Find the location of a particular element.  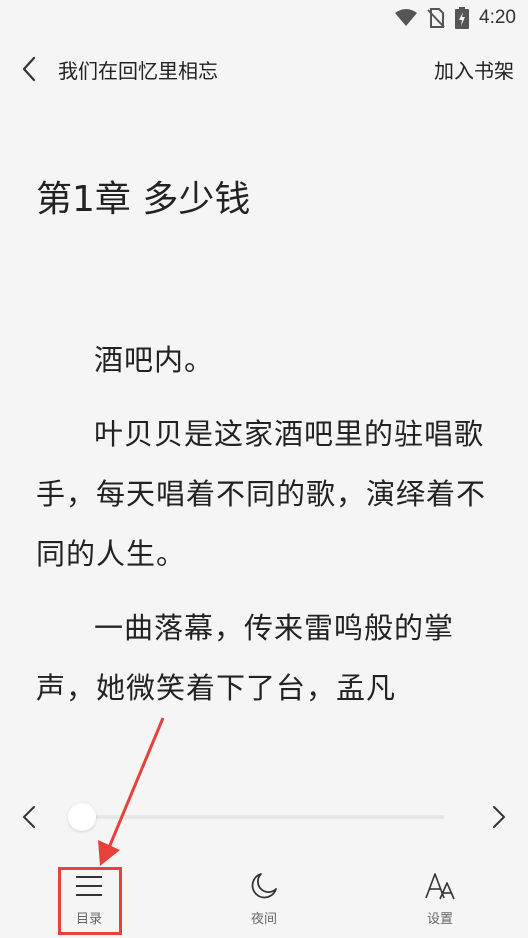

back-chevron-icon is located at coordinates (29, 69).